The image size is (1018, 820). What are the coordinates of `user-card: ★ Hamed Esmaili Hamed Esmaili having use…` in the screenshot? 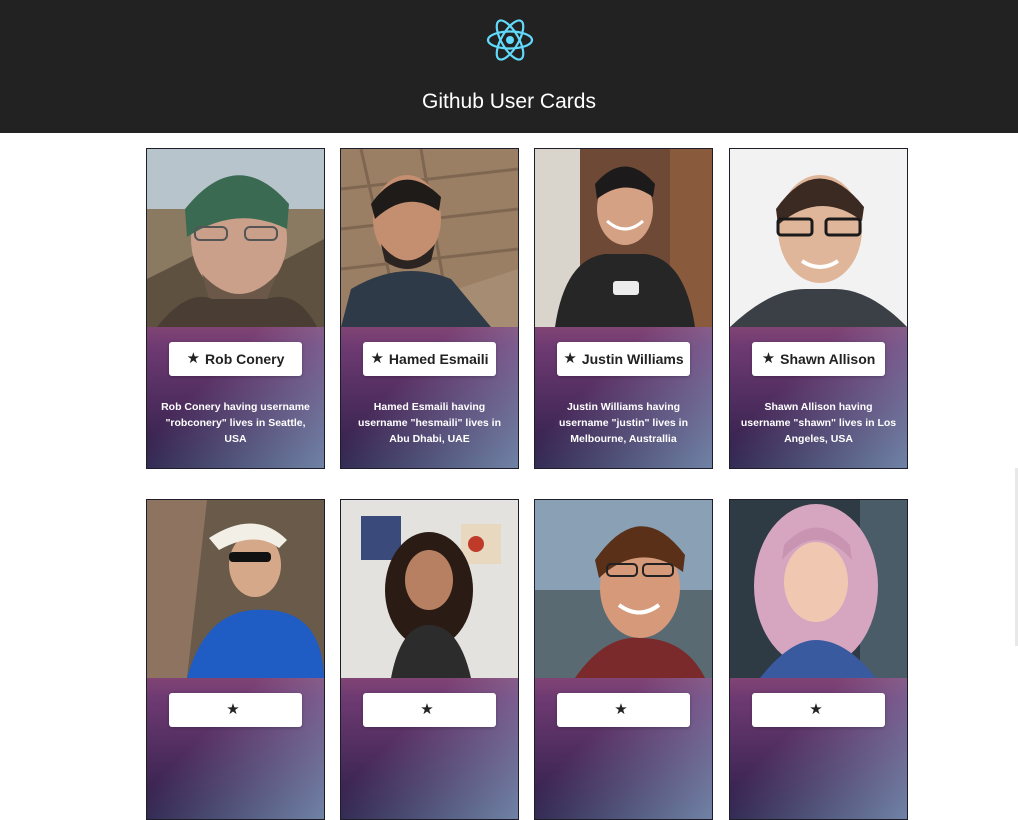 It's located at (429, 308).